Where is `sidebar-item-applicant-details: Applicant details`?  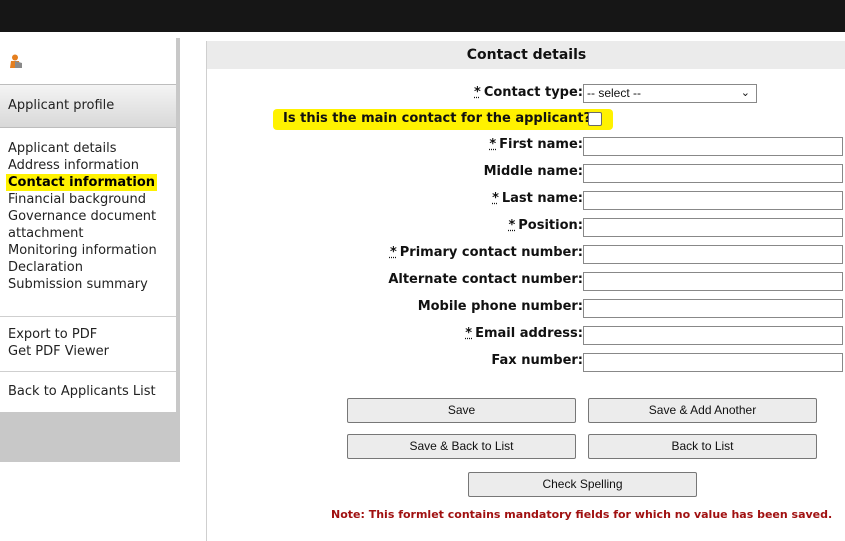
sidebar-item-applicant-details: Applicant details is located at coordinates (90, 148).